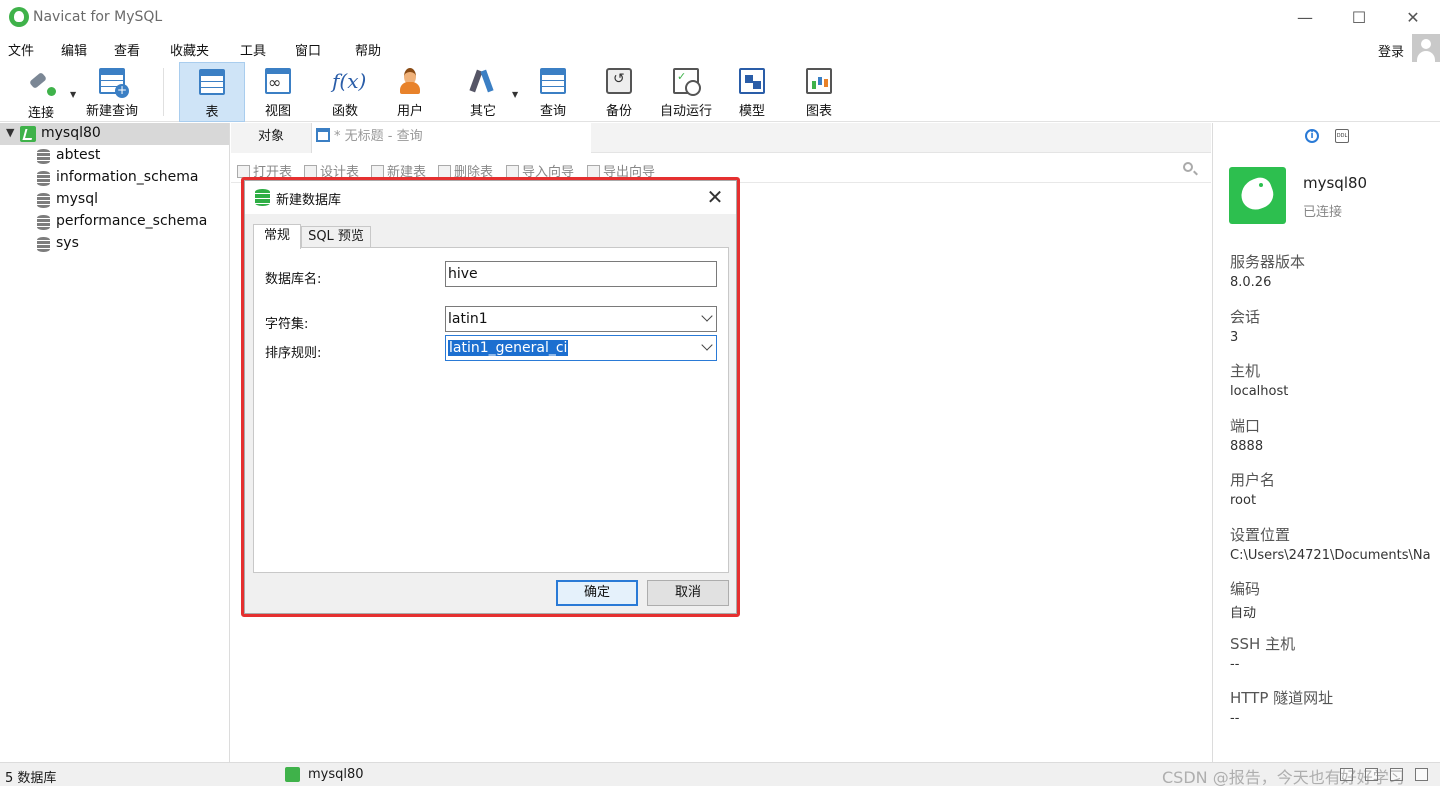 This screenshot has width=1440, height=786. Describe the element at coordinates (127, 177) in the screenshot. I see `tree-db-label: information_schema` at that location.